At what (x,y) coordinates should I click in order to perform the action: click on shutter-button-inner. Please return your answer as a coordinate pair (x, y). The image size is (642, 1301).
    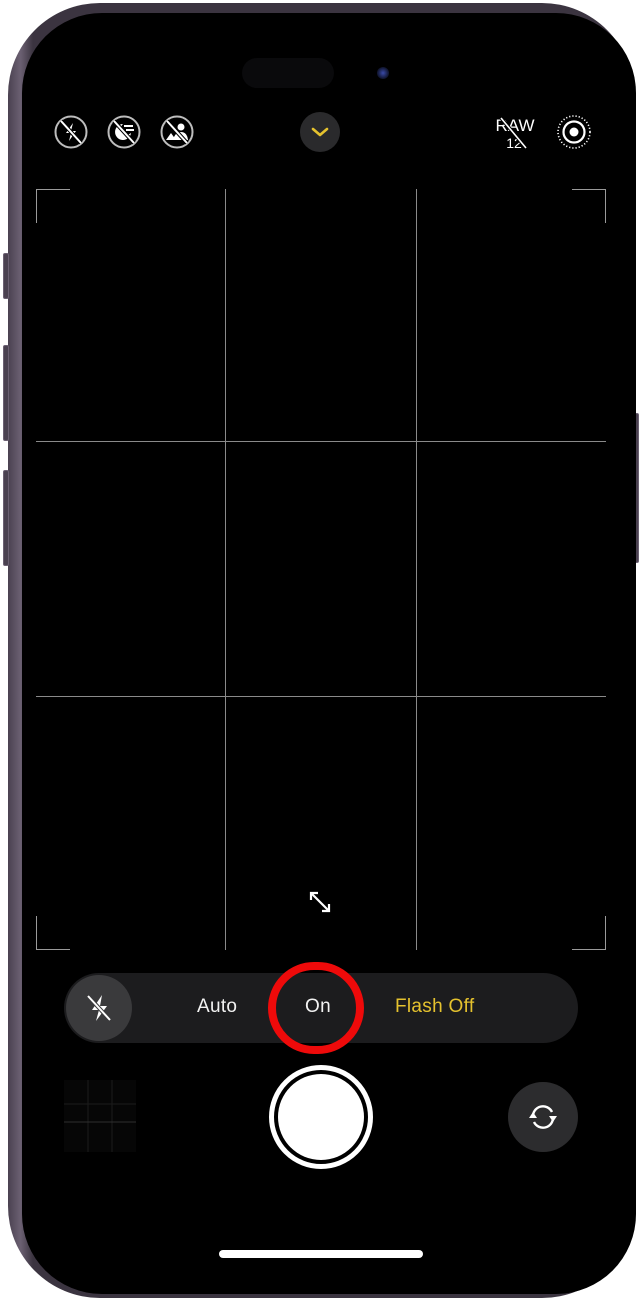
    Looking at the image, I should click on (321, 1117).